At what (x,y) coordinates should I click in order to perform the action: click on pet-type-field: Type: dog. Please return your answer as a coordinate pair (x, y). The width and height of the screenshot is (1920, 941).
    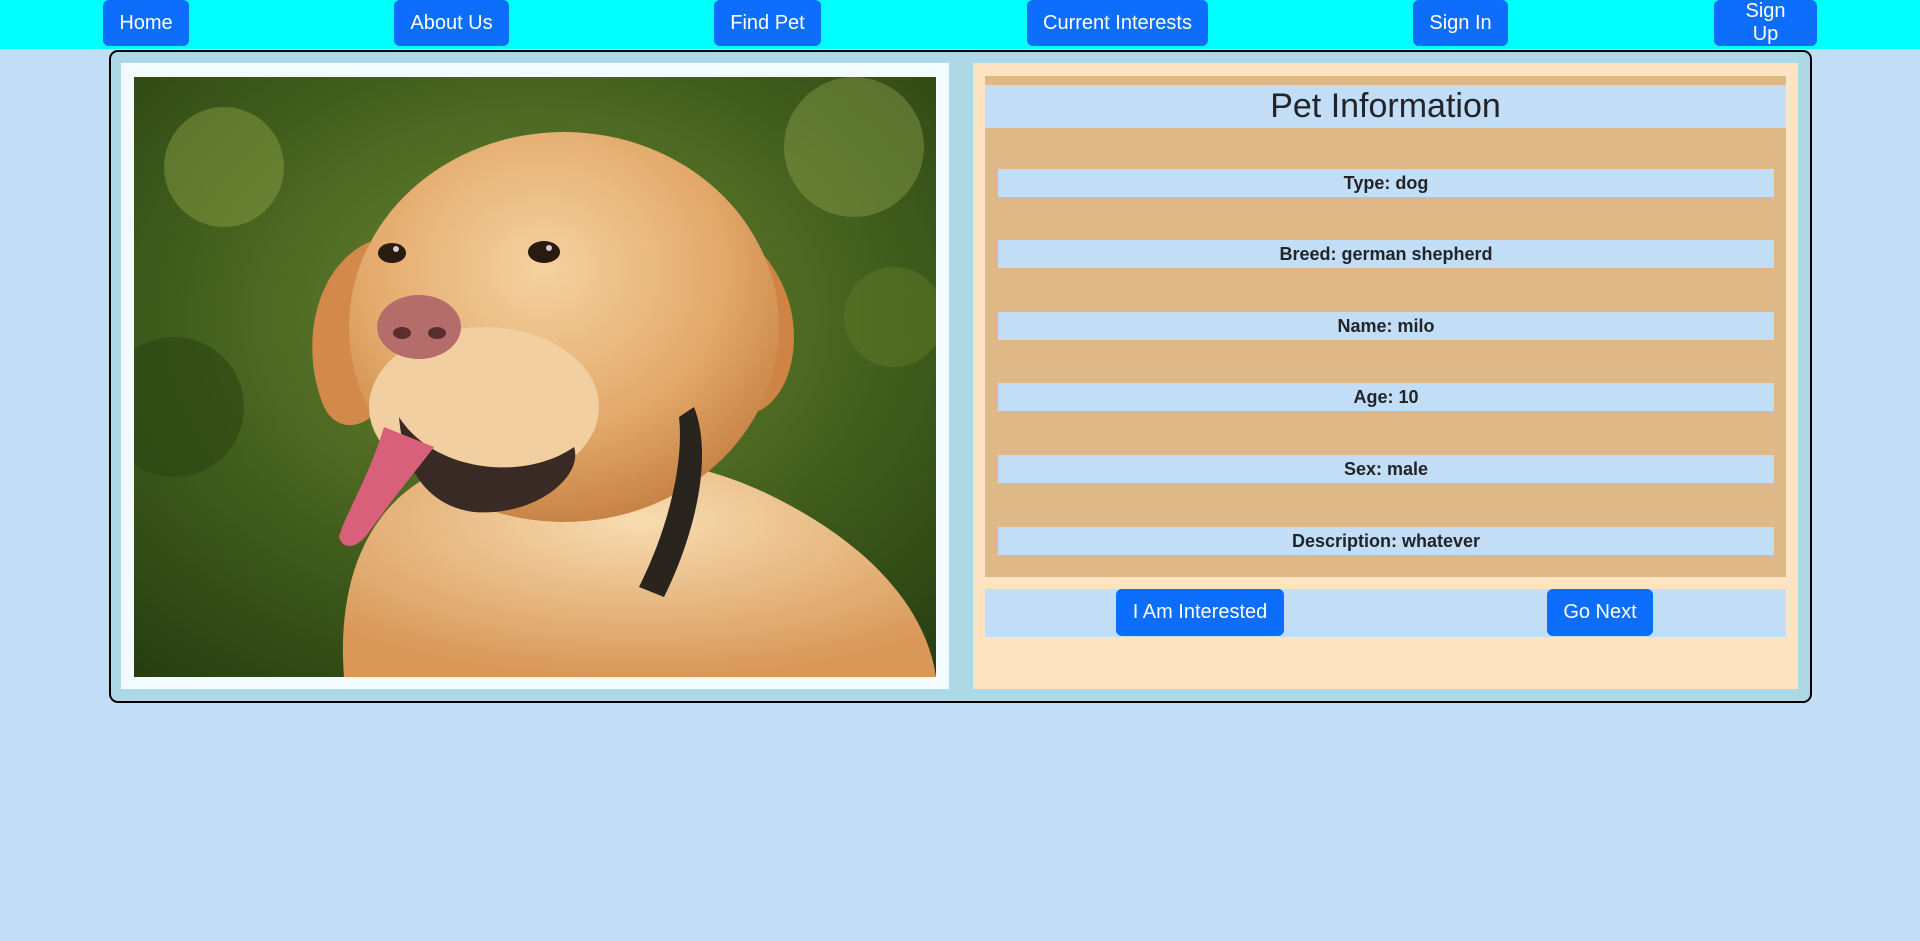
    Looking at the image, I should click on (1386, 183).